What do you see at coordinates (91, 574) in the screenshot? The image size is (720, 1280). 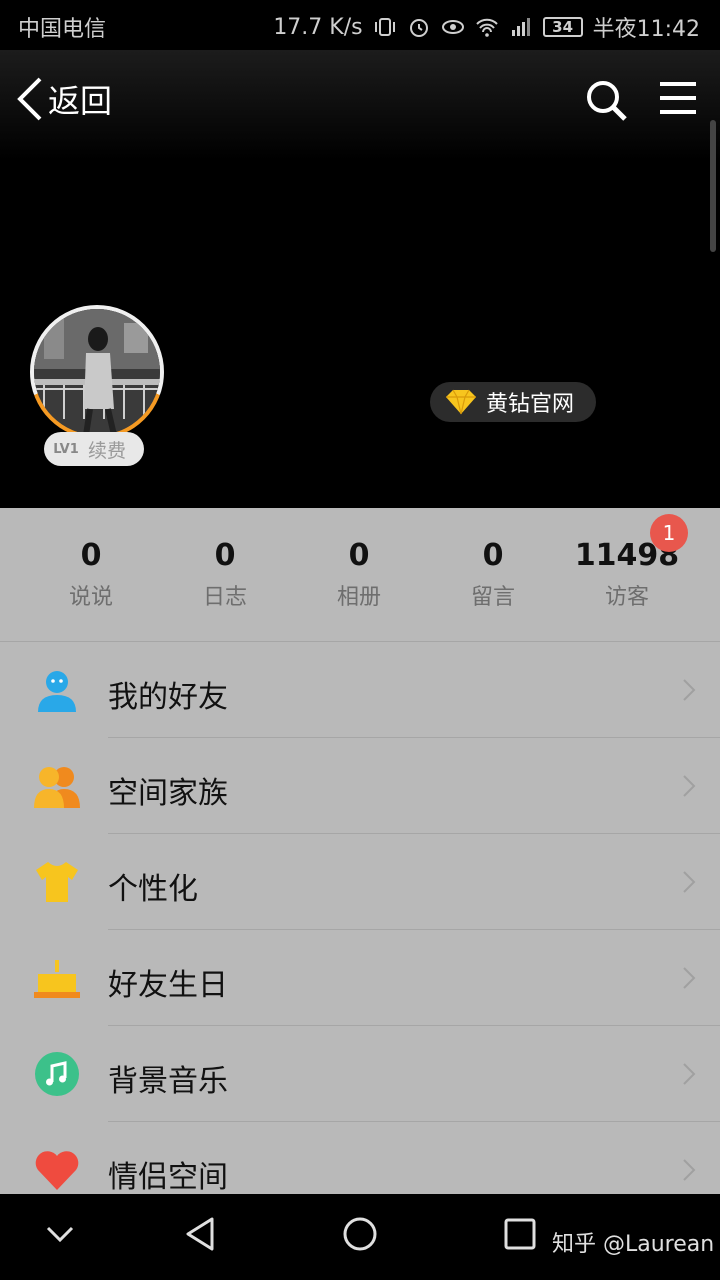 I see `stat-shuoshuo: 0 说说` at bounding box center [91, 574].